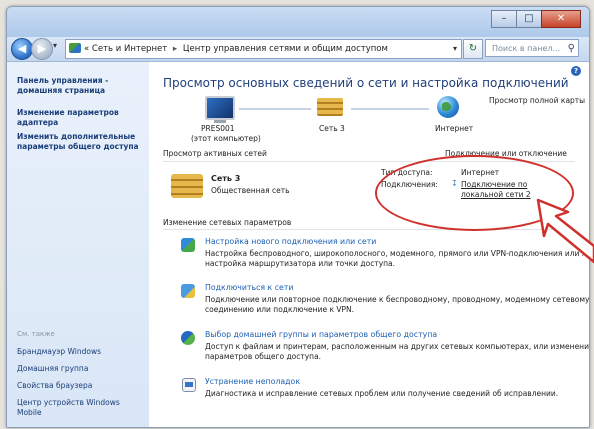 This screenshot has width=594, height=429. I want to click on network-bench-icon, so click(330, 107).